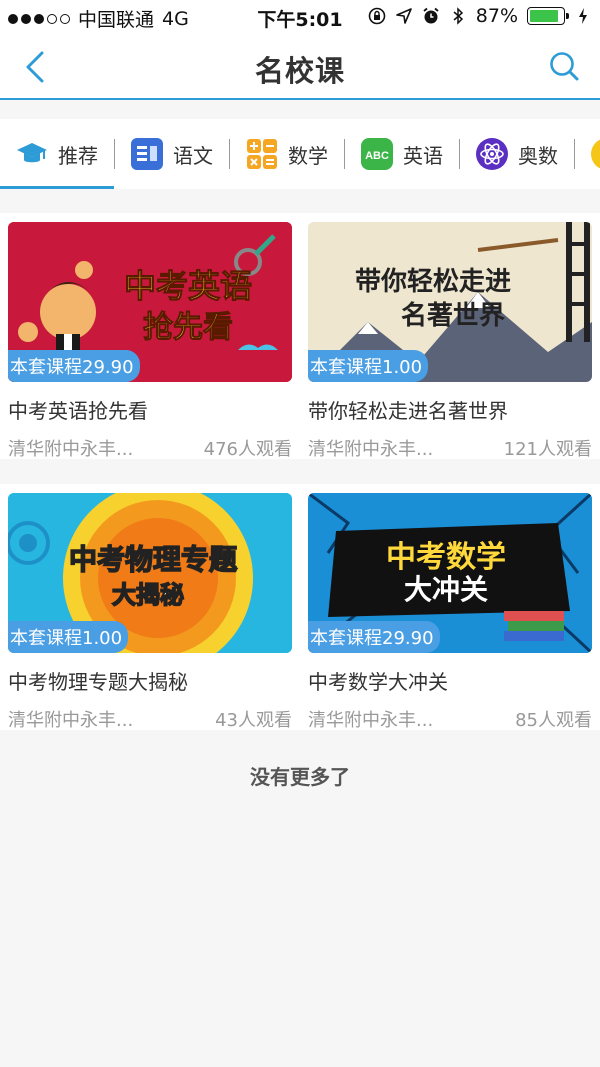 The width and height of the screenshot is (600, 1067). Describe the element at coordinates (587, 154) in the screenshot. I see `tab-more` at that location.